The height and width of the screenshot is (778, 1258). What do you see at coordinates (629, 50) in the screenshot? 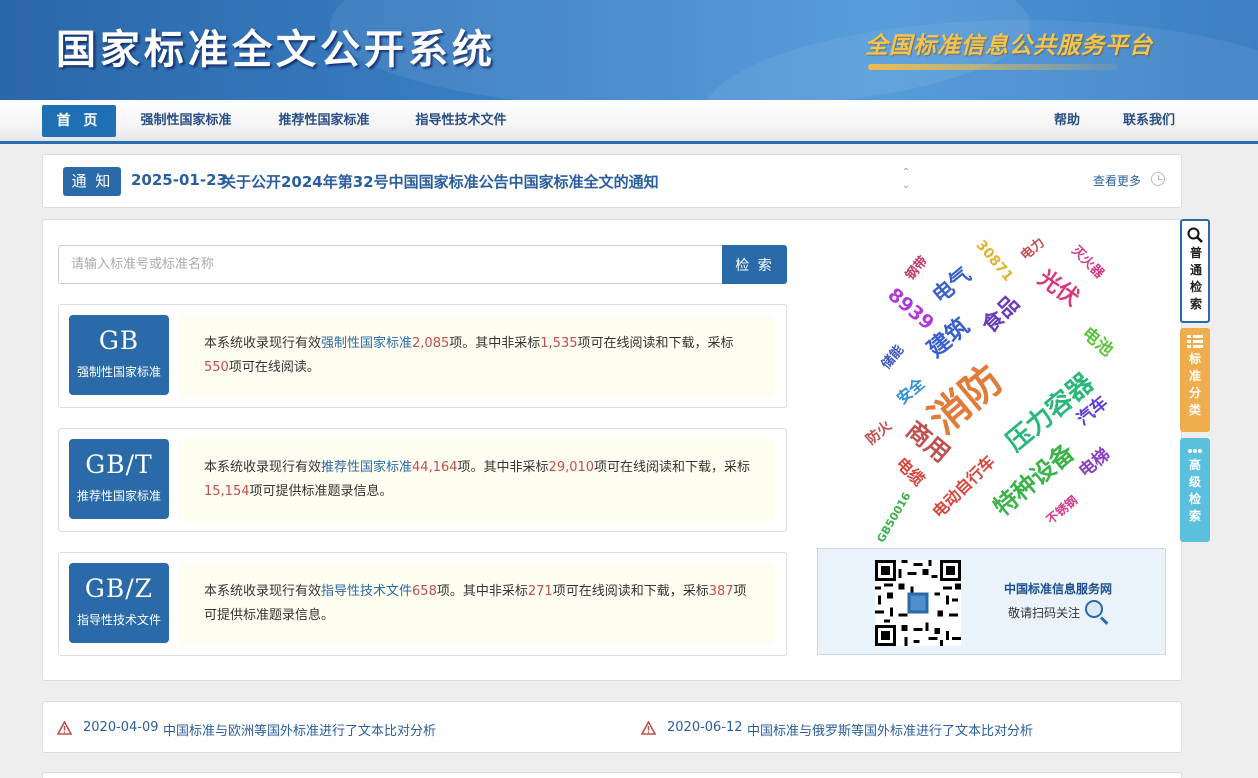
I see `header-banner: 国家标准全文公开系统 全国标准信息公共服务平台` at bounding box center [629, 50].